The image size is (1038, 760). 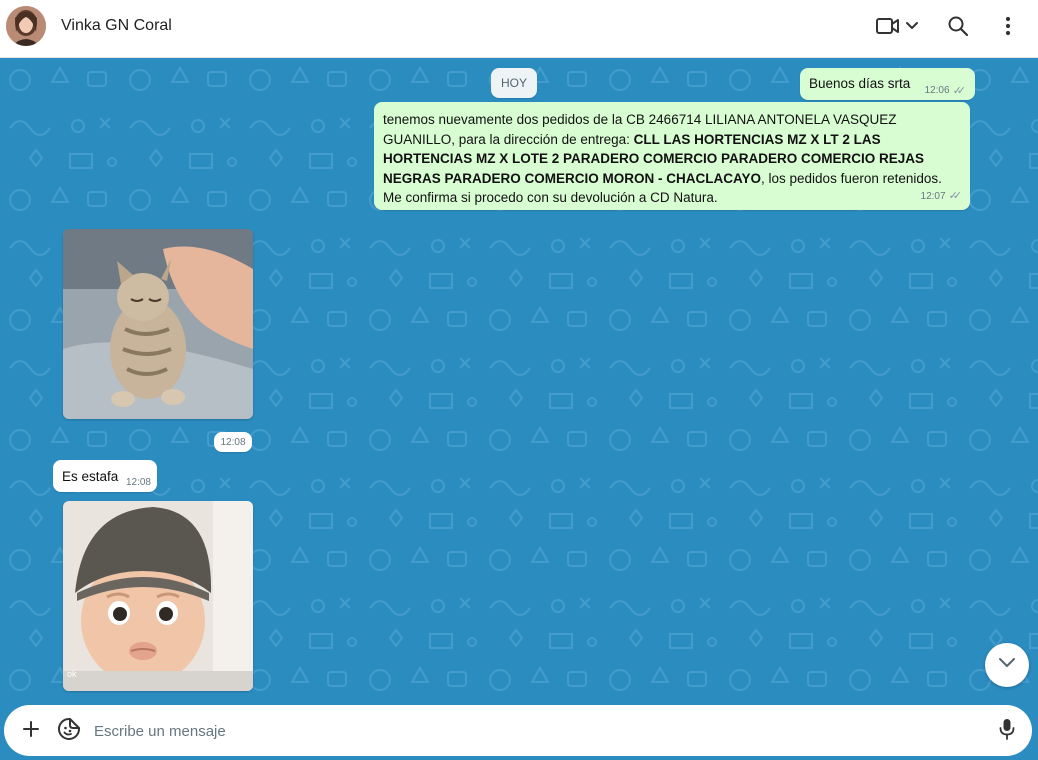 What do you see at coordinates (860, 83) in the screenshot?
I see `message-text: Buenos días srta` at bounding box center [860, 83].